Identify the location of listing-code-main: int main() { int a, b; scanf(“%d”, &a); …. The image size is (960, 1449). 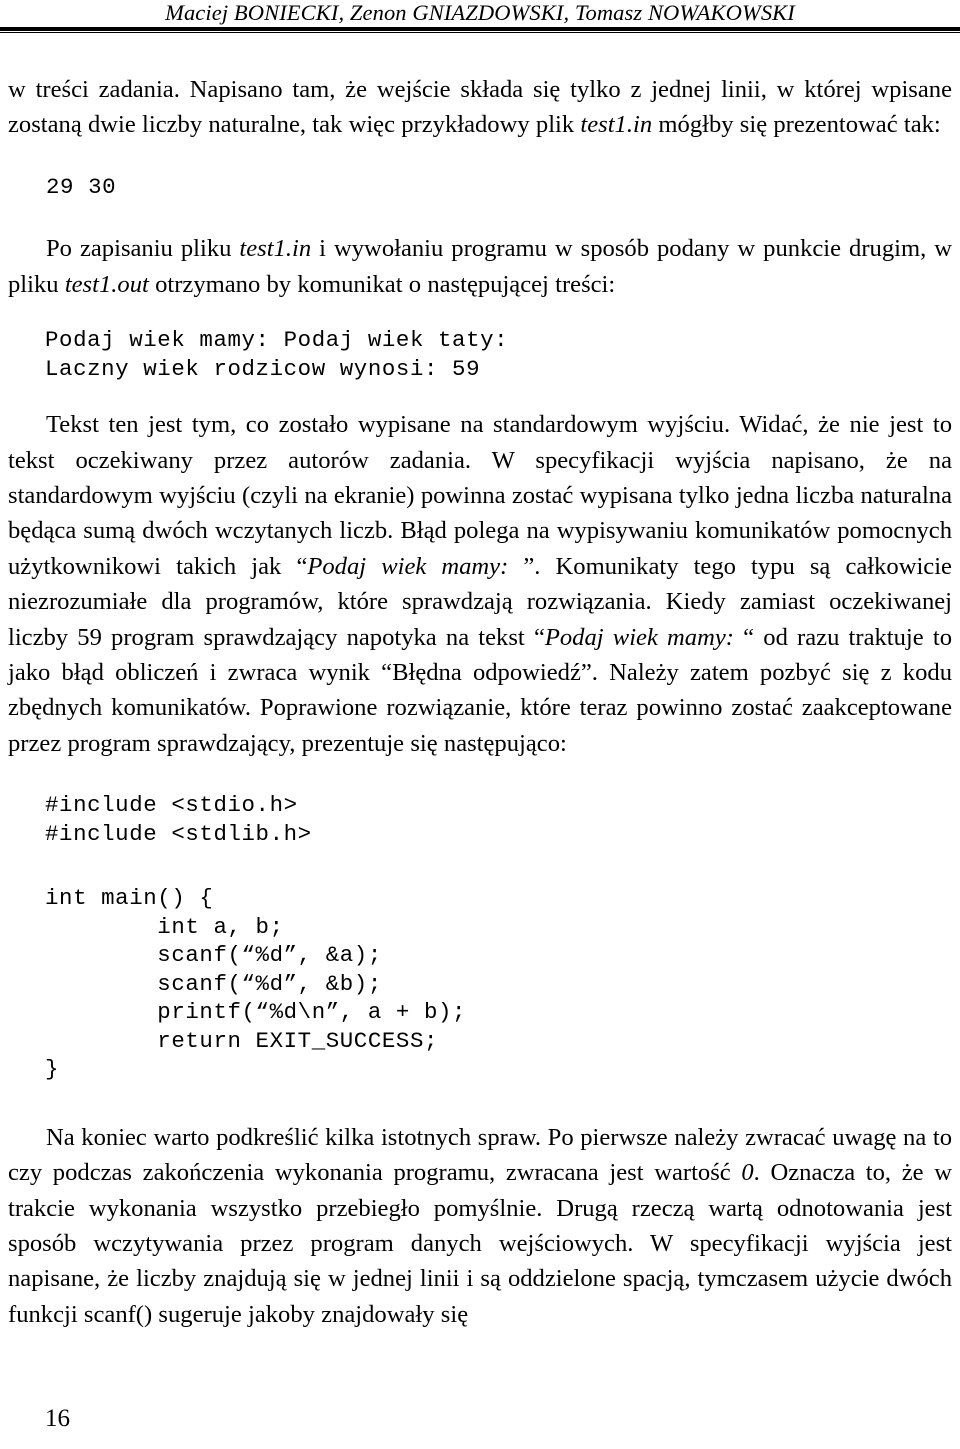
(256, 984).